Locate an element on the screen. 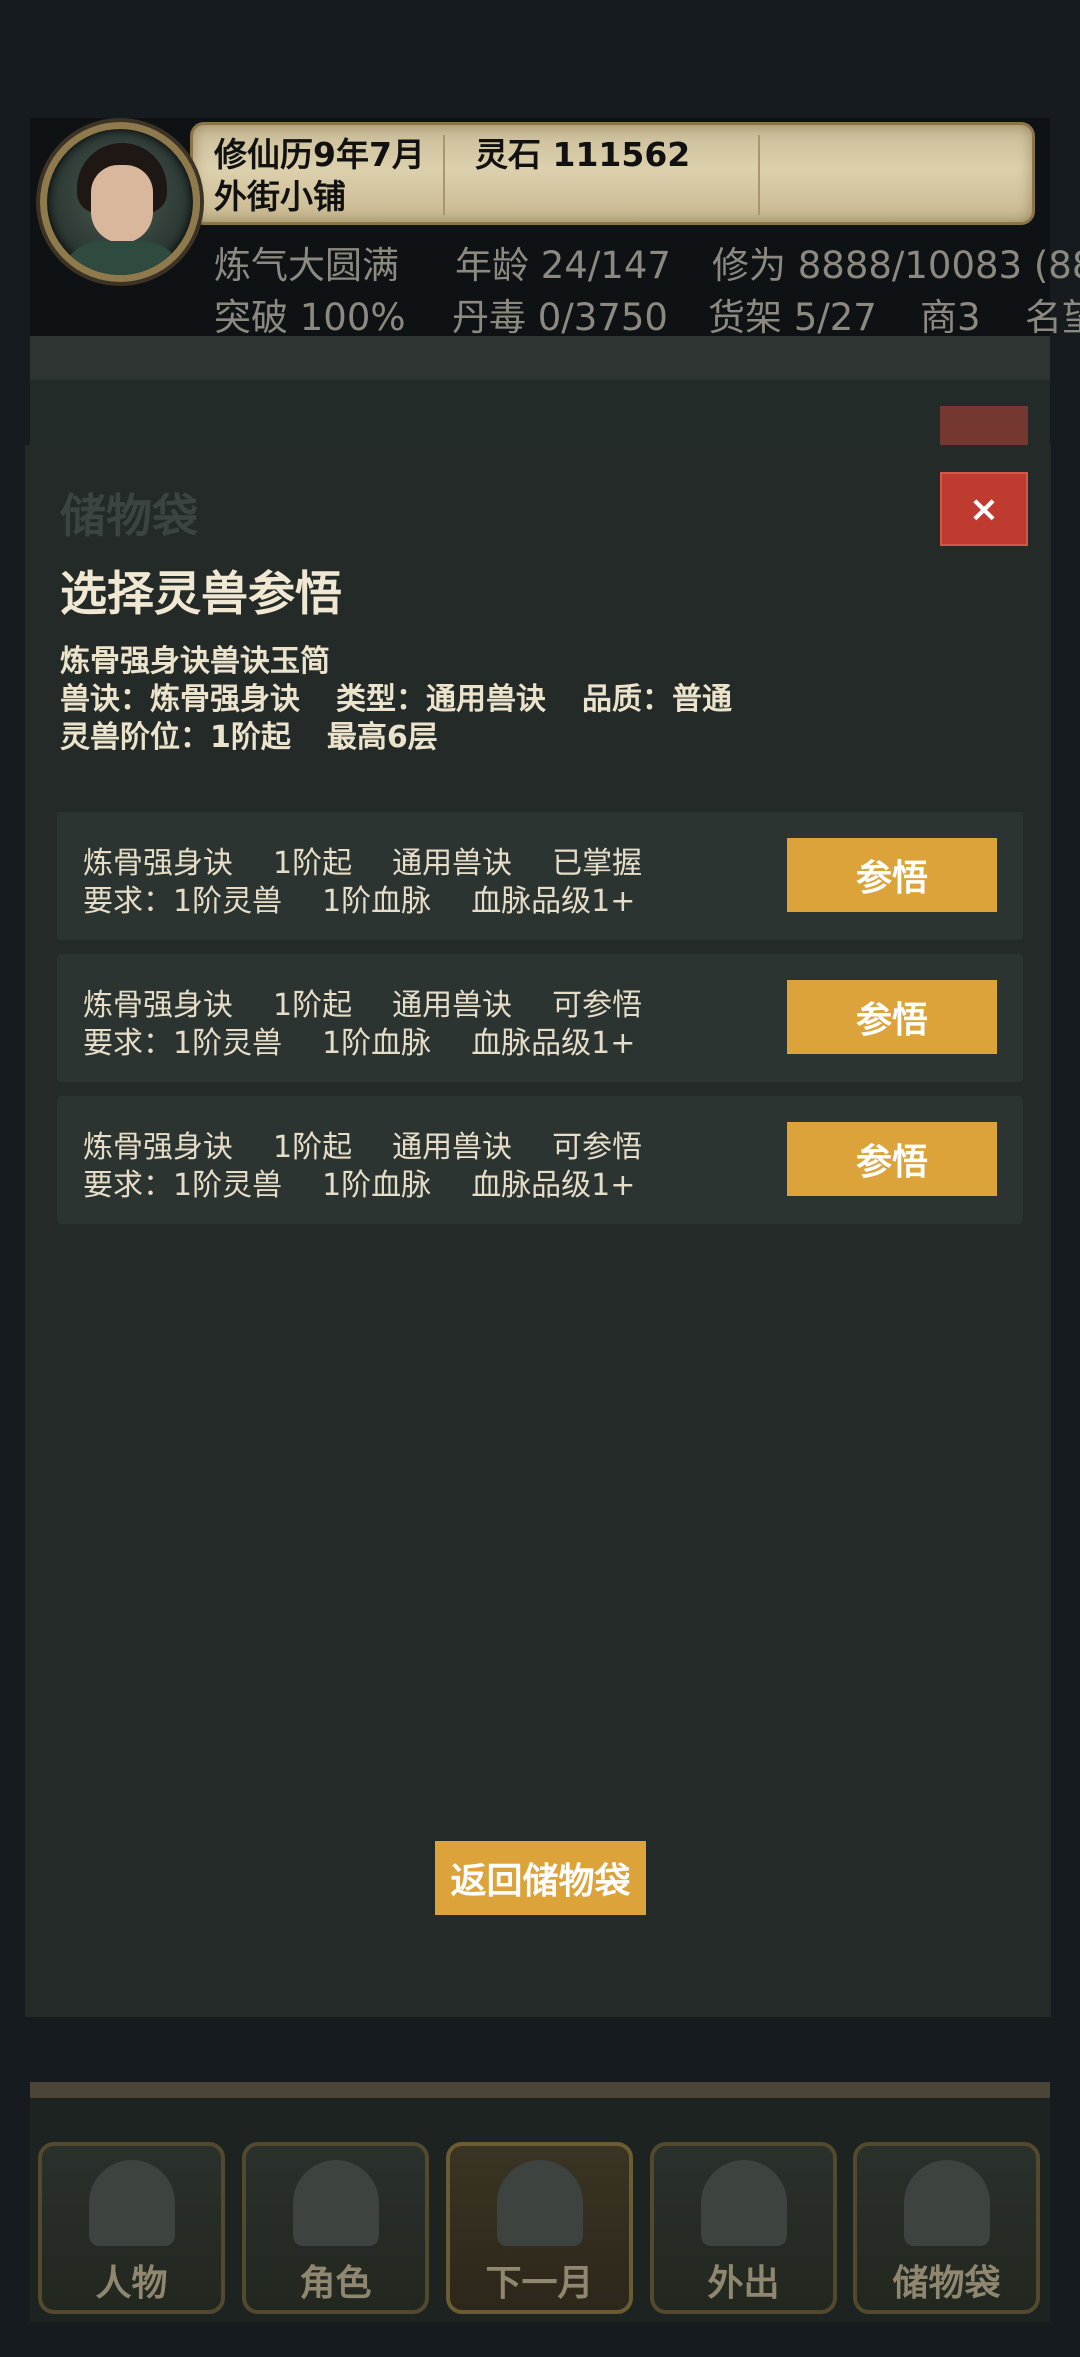  nav-label: 下一月 is located at coordinates (539, 2283).